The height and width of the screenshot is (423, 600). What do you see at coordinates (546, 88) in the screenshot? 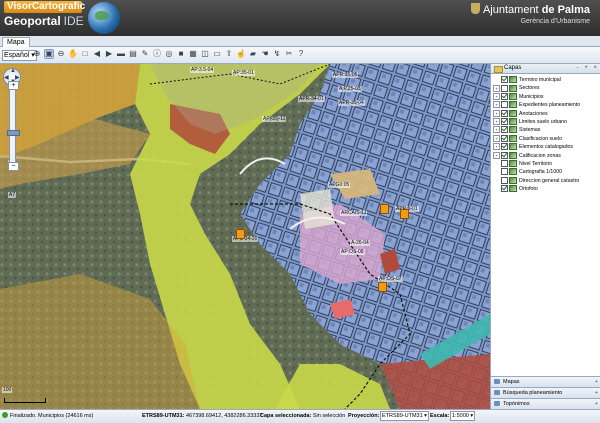
I see `layer-item: + Sectores` at bounding box center [546, 88].